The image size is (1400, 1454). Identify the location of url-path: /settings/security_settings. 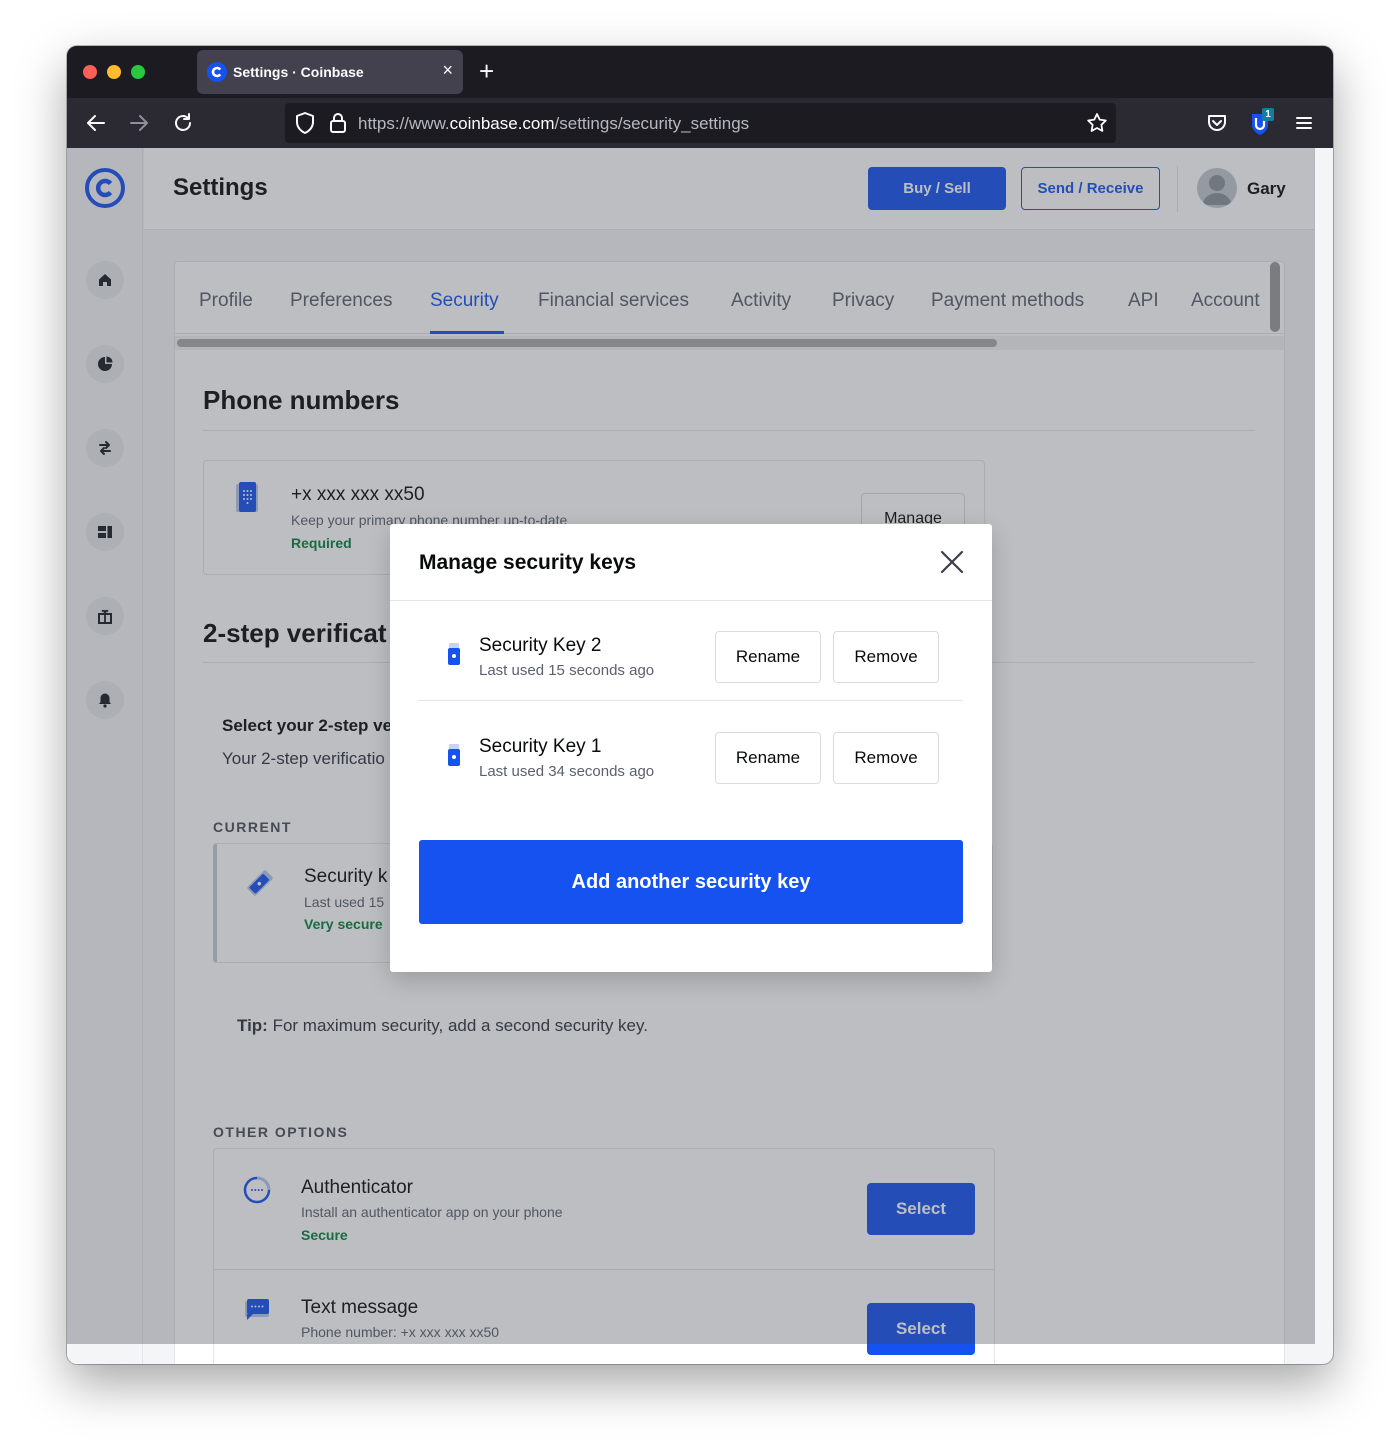
(652, 123).